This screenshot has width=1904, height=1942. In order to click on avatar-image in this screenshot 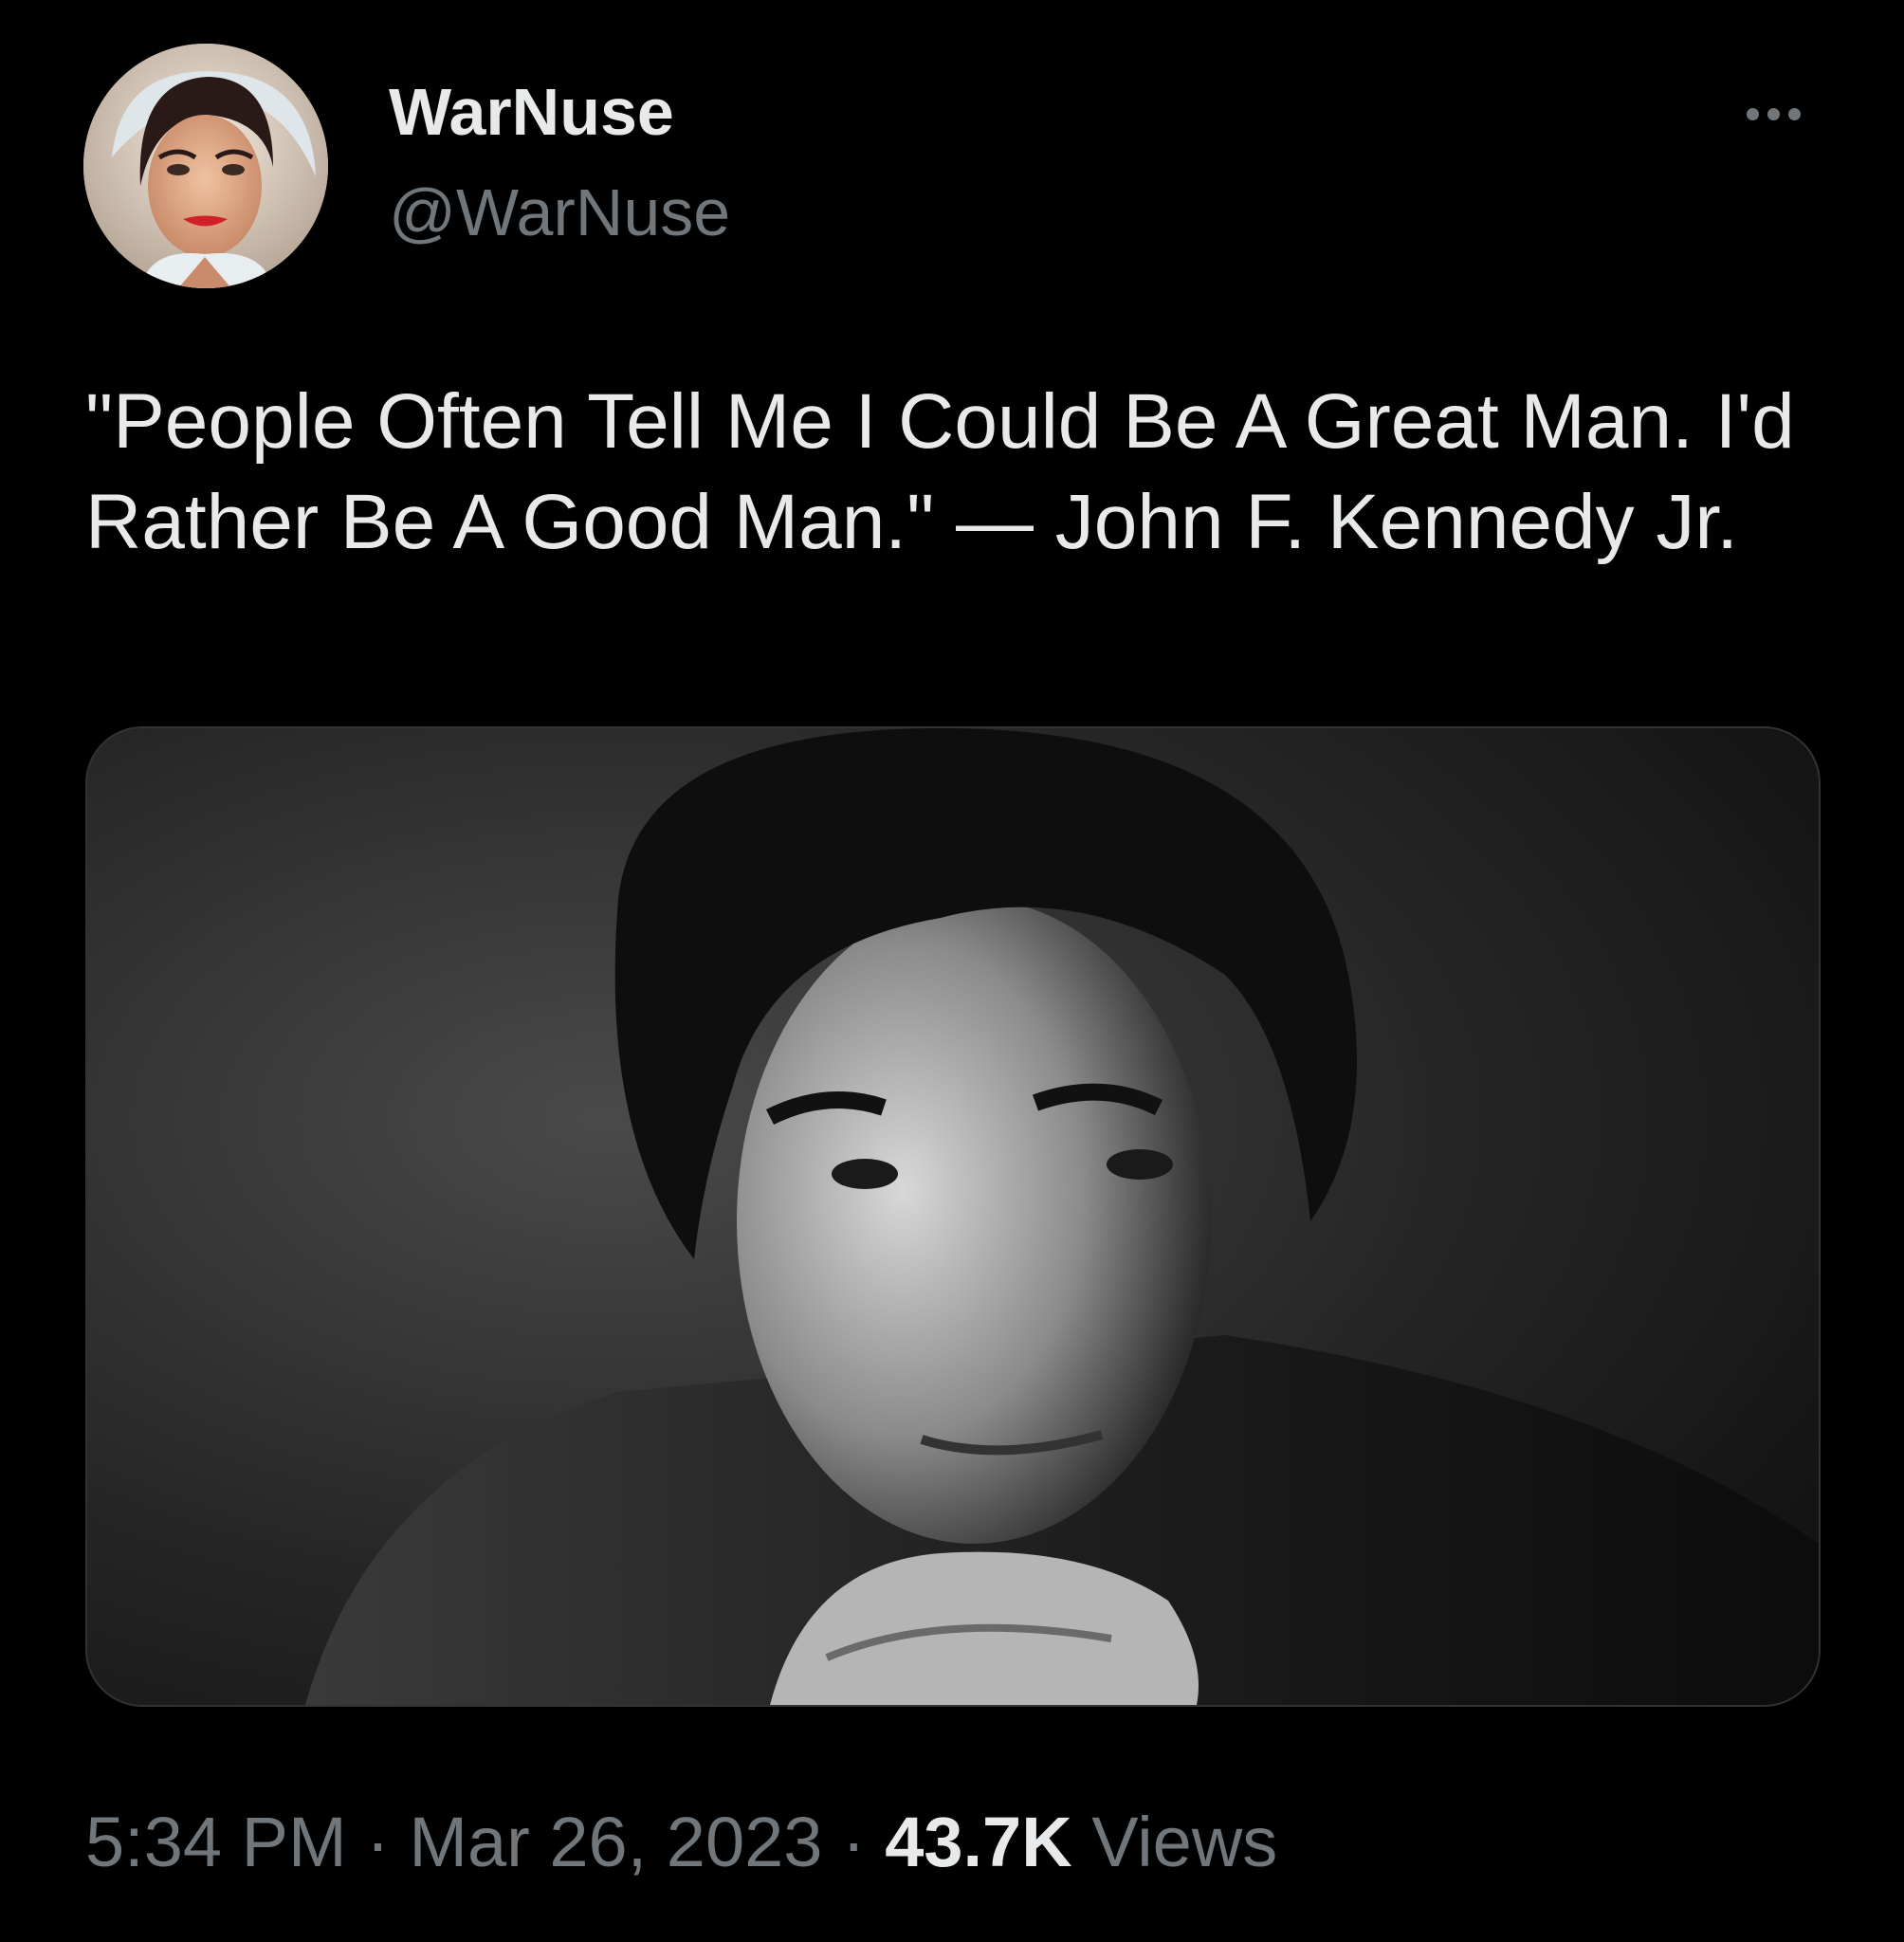, I will do `click(206, 166)`.